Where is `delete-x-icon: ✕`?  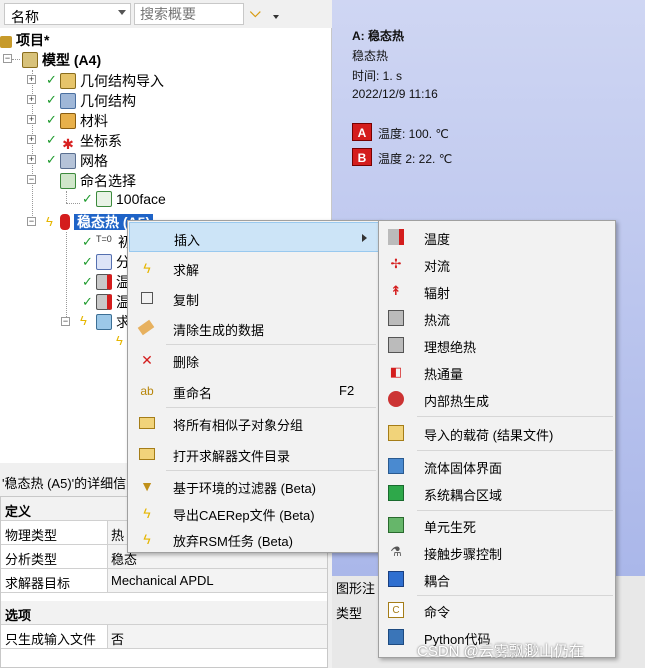 delete-x-icon: ✕ is located at coordinates (147, 360).